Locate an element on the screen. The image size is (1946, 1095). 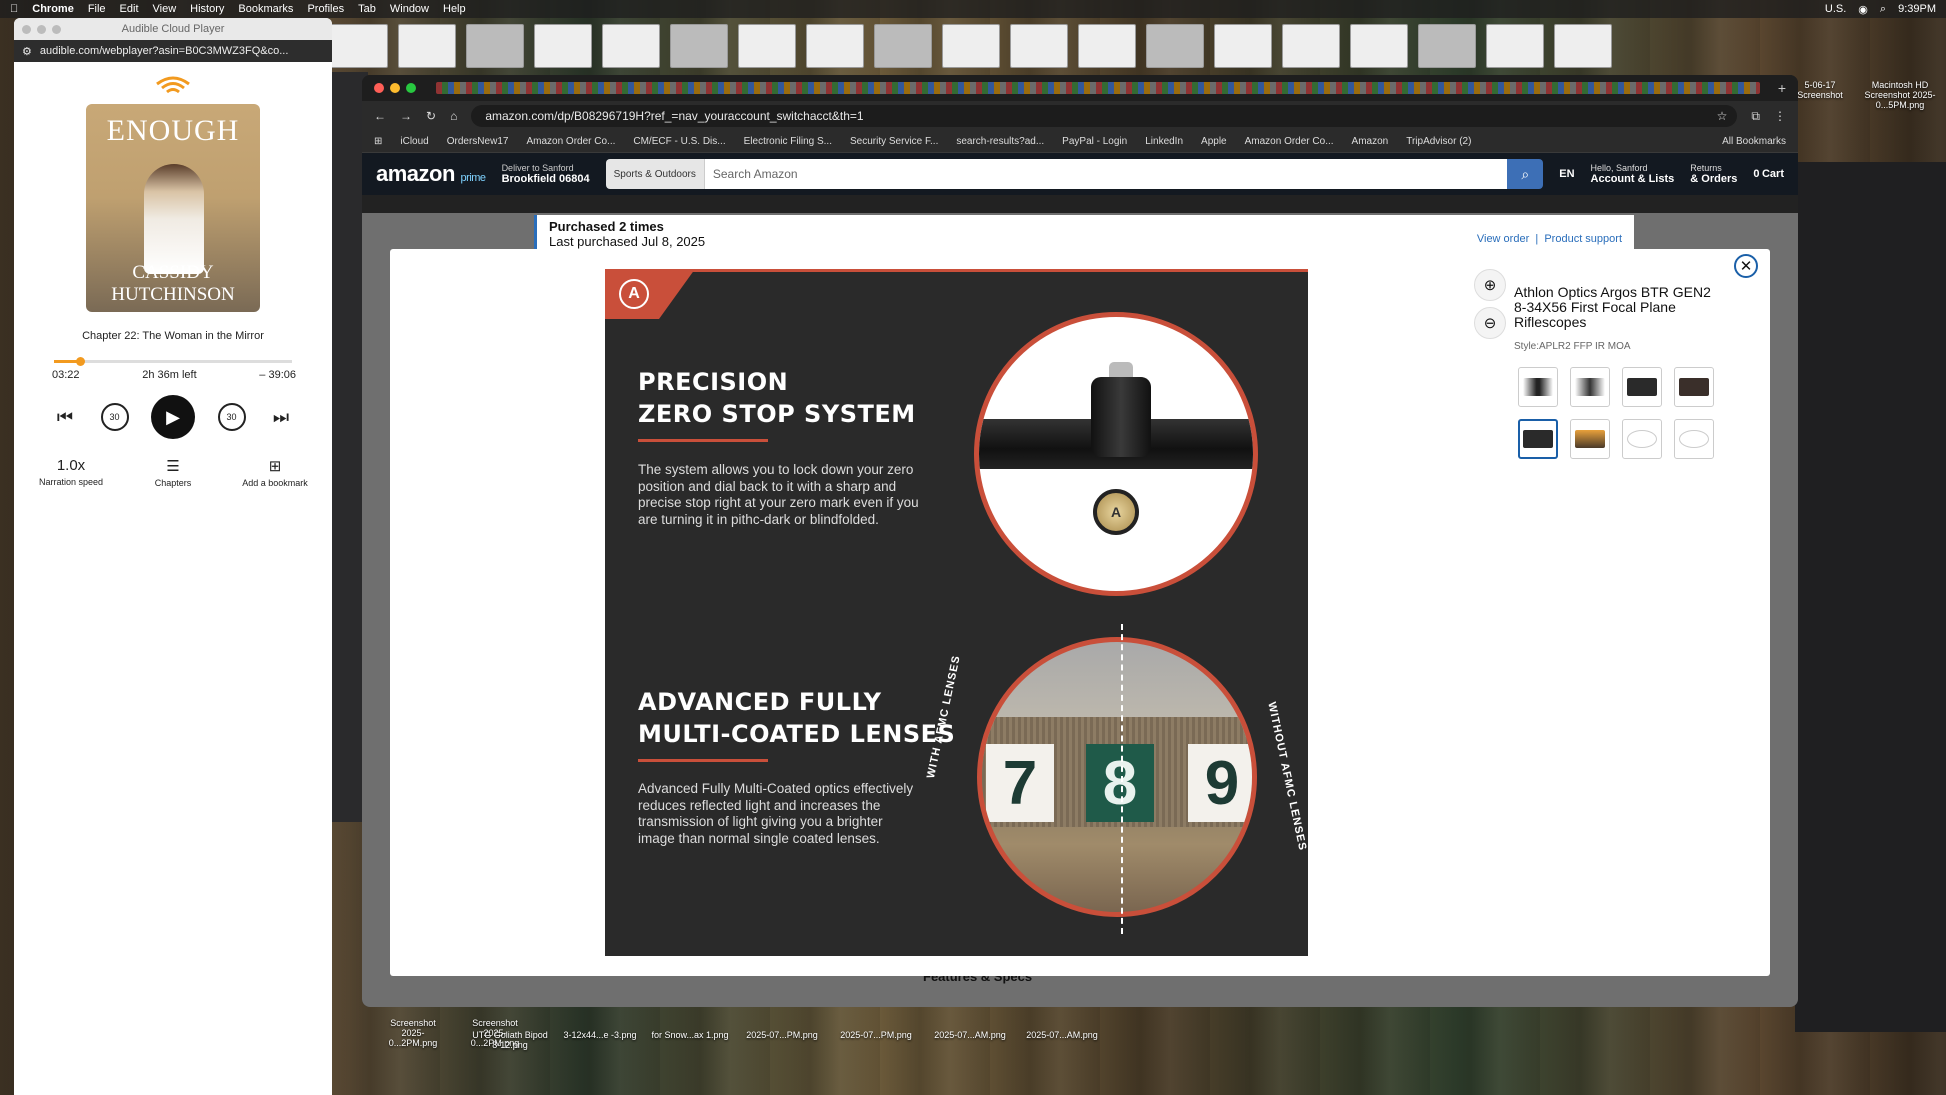
home-icon: ⌂ is located at coordinates (453, 116).